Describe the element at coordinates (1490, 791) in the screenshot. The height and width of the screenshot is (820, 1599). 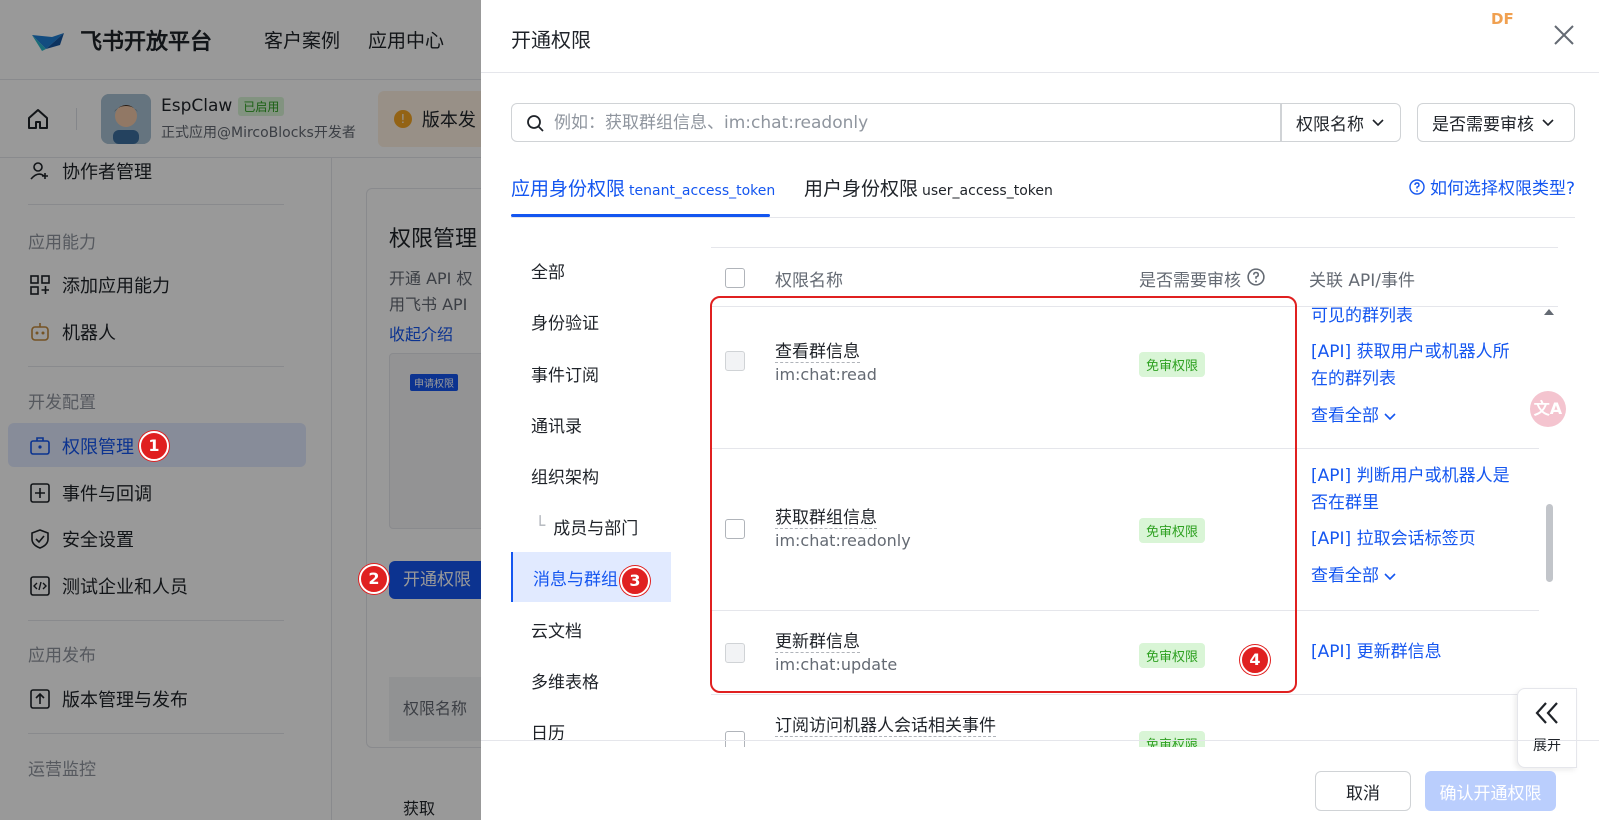
I see `confirm-button: 确认开通权限` at that location.